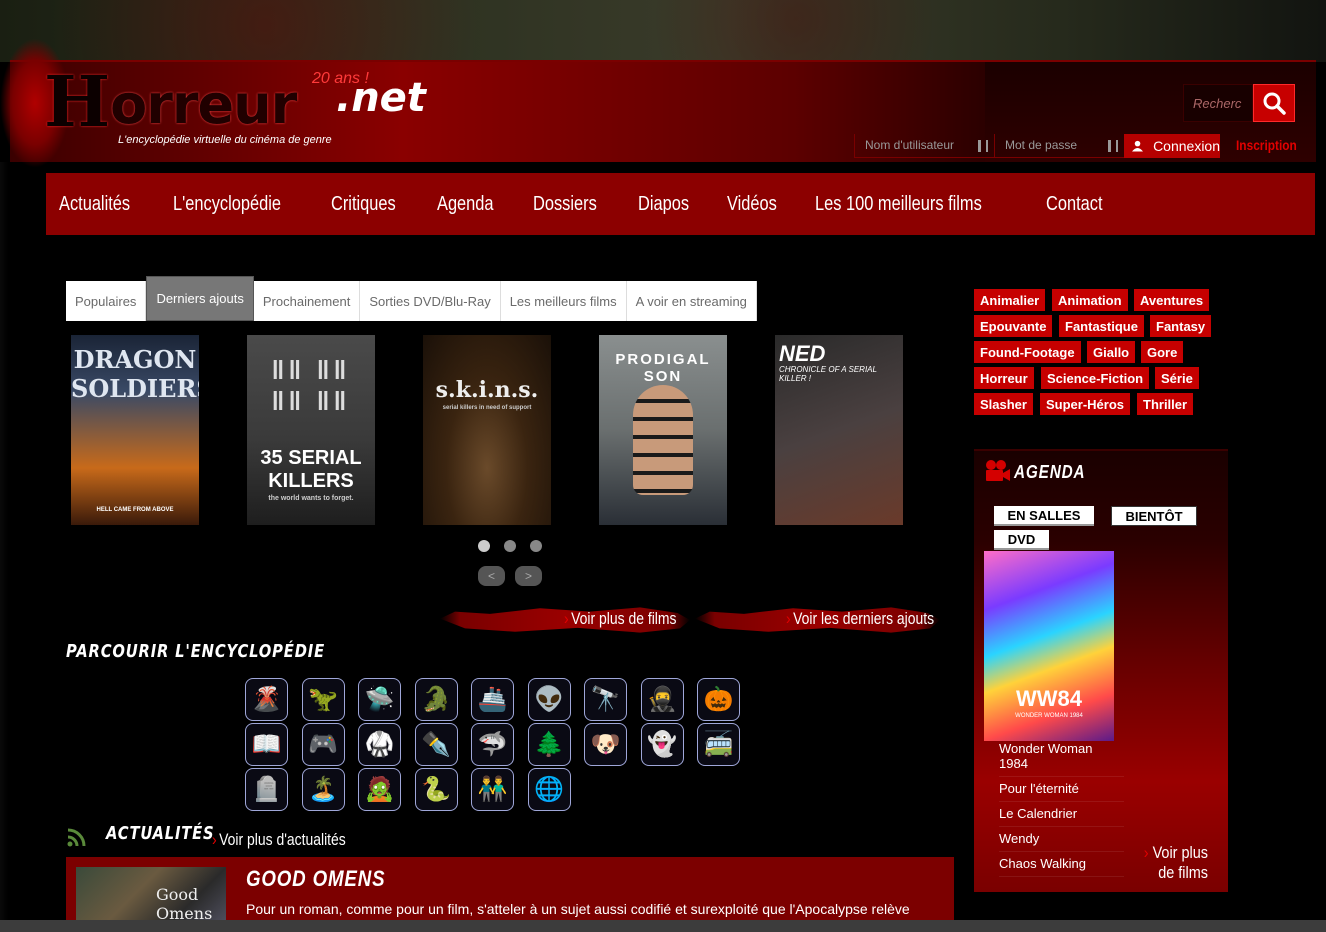  I want to click on nav-item-encyclopedie: L'encyclopédie, so click(227, 204).